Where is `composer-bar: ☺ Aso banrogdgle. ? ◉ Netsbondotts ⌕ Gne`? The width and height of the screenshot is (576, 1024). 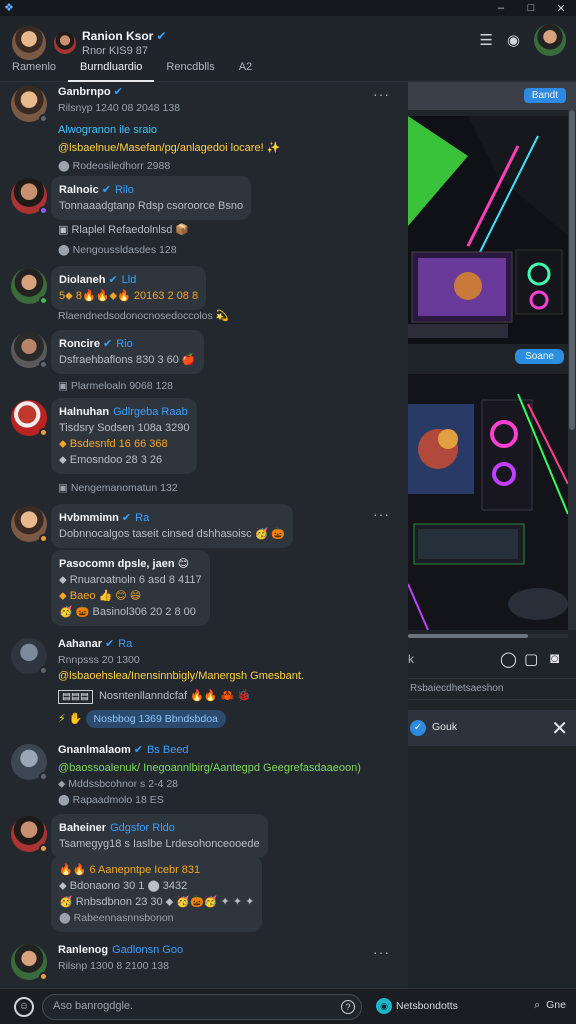
composer-bar: ☺ Aso banrogdgle. ? ◉ Netsbondotts ⌕ Gne is located at coordinates (288, 1006).